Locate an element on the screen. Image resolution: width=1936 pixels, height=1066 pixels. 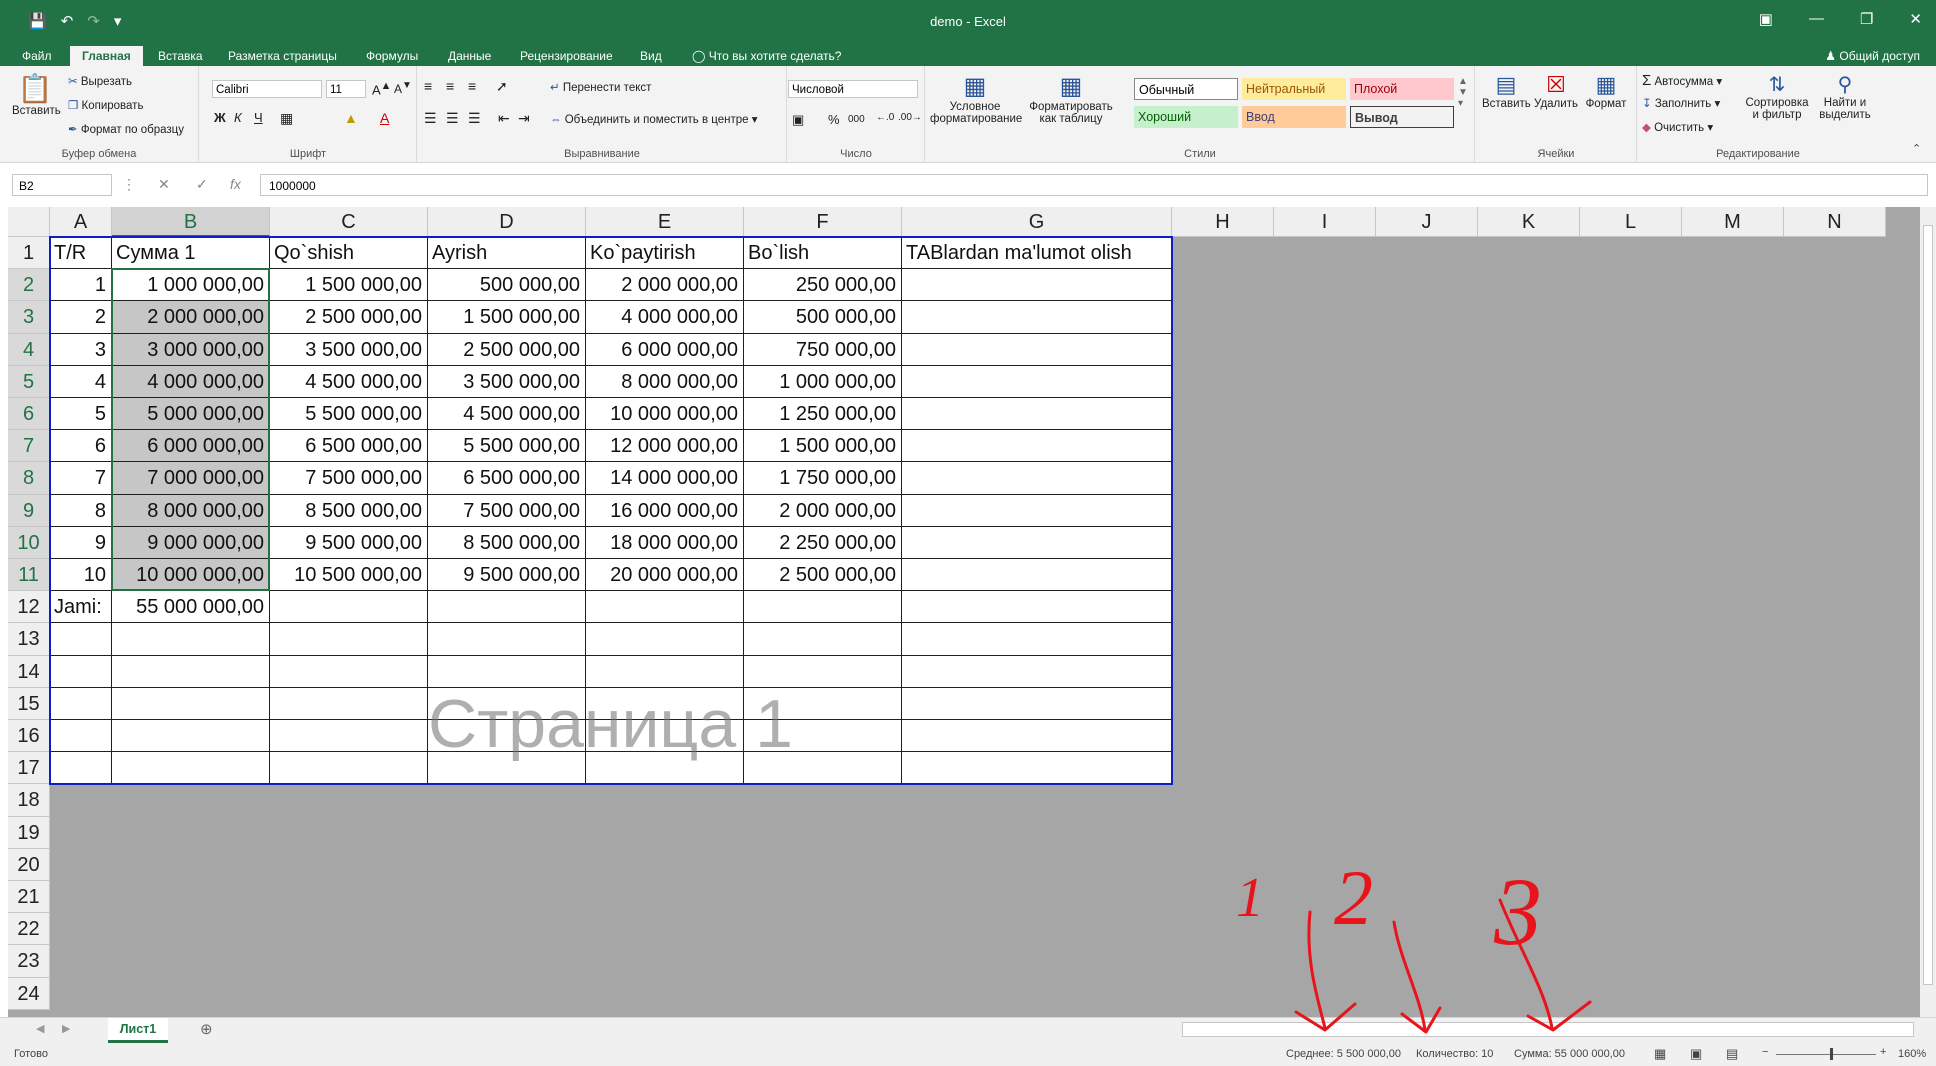
cell-g5 is located at coordinates (1037, 381).